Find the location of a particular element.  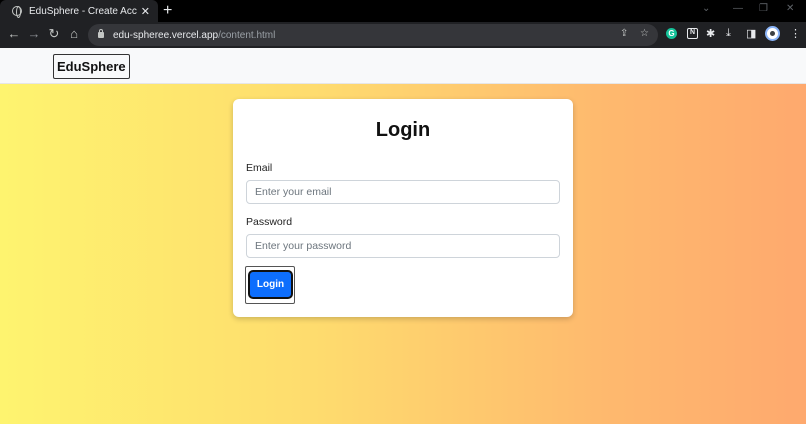

brand-logo: EduSphere is located at coordinates (91, 66).